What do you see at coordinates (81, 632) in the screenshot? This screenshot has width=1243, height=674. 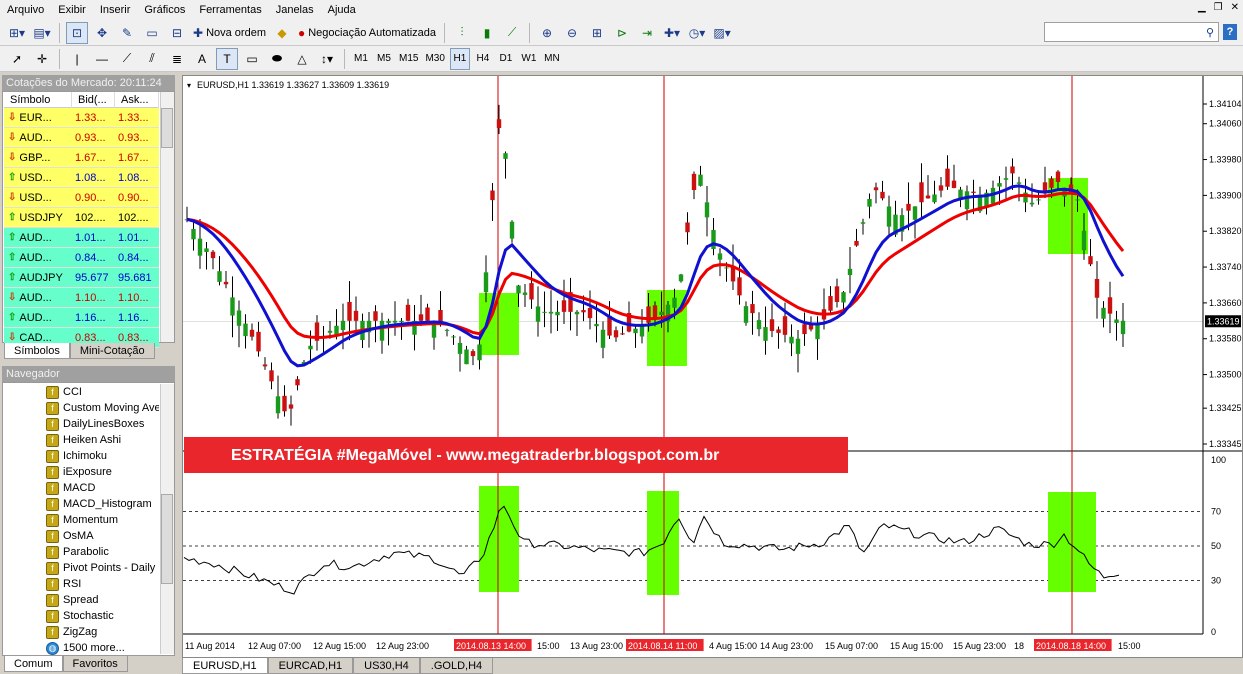 I see `navigator-item: f ZigZag` at bounding box center [81, 632].